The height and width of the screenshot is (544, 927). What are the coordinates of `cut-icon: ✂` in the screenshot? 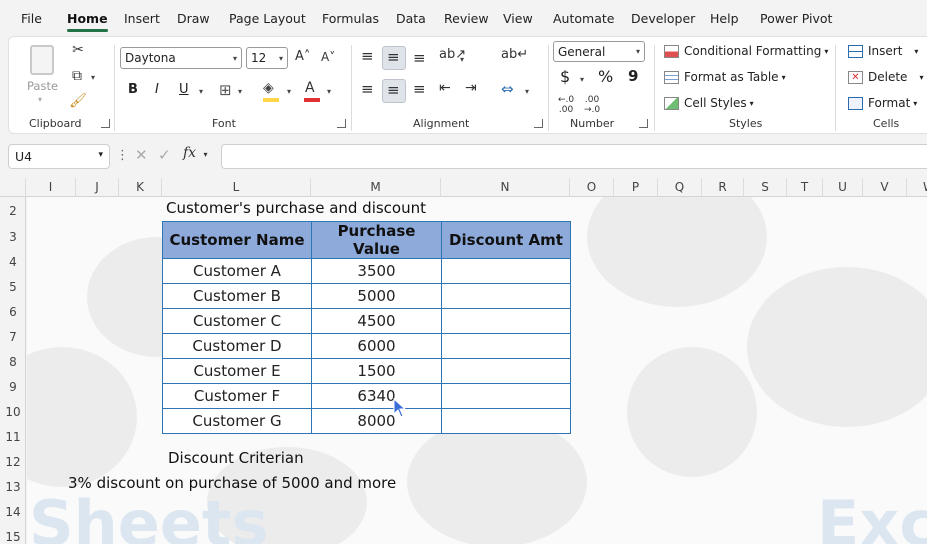 It's located at (78, 50).